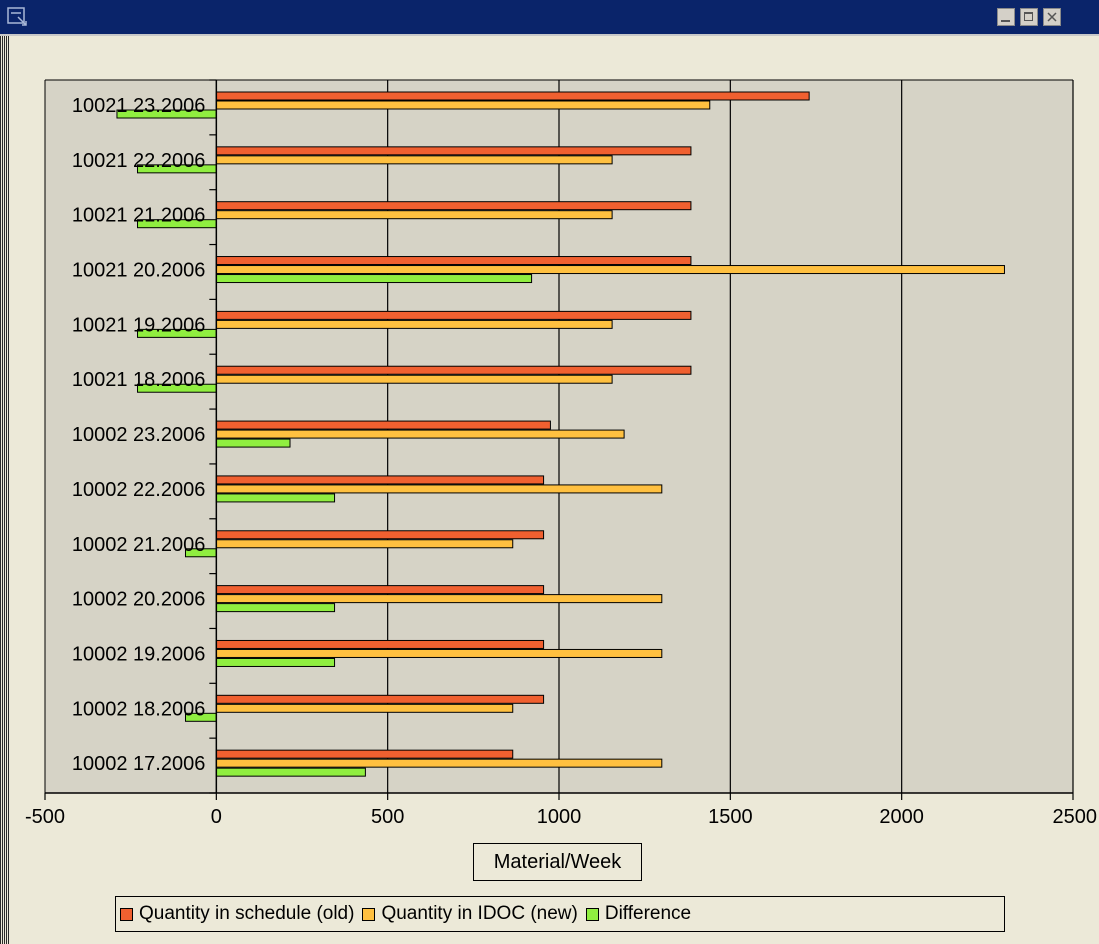 The width and height of the screenshot is (1099, 944). Describe the element at coordinates (138, 545) in the screenshot. I see `y-tick-label: 10002 21.2006` at that location.